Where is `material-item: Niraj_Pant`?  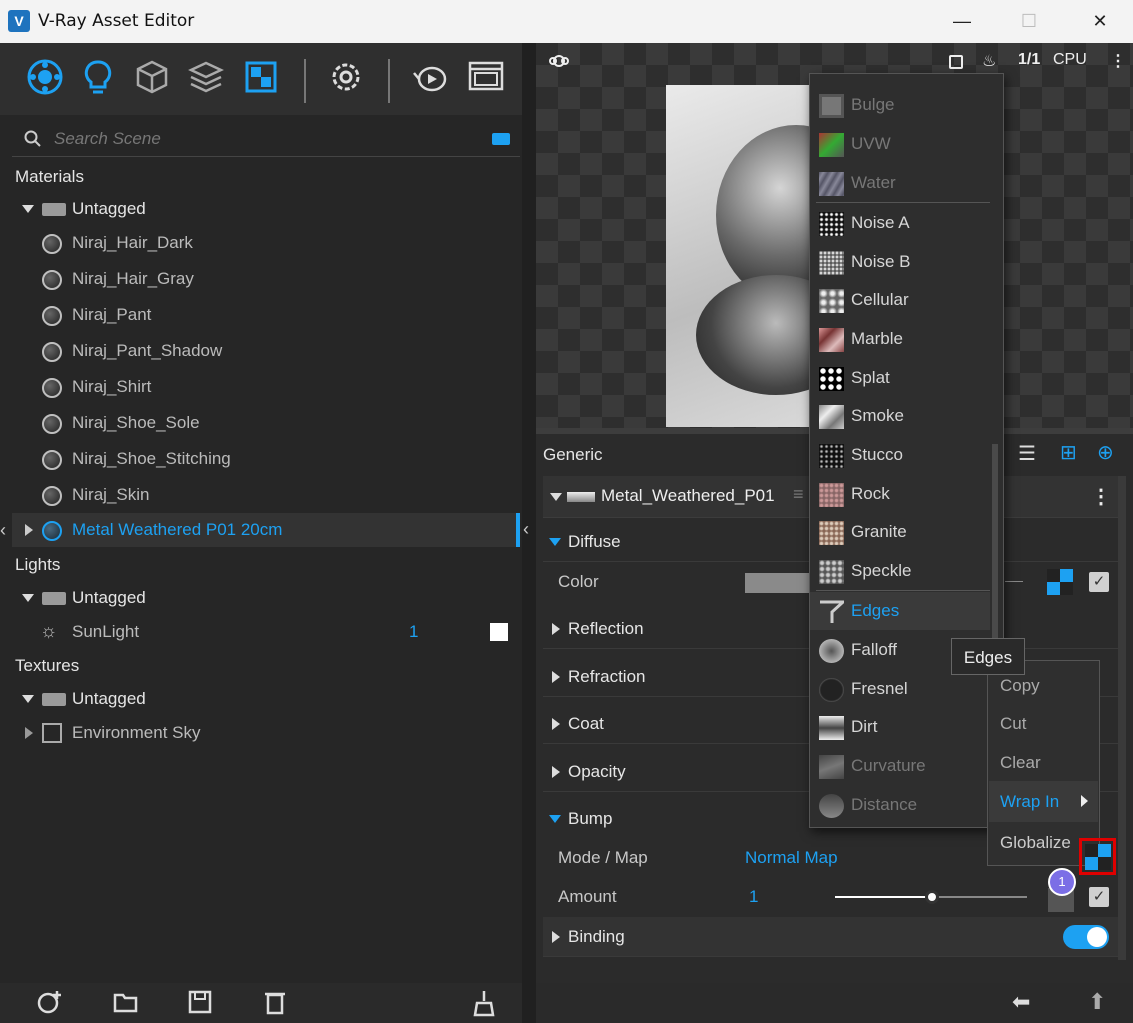
material-item: Niraj_Pant is located at coordinates (266, 315).